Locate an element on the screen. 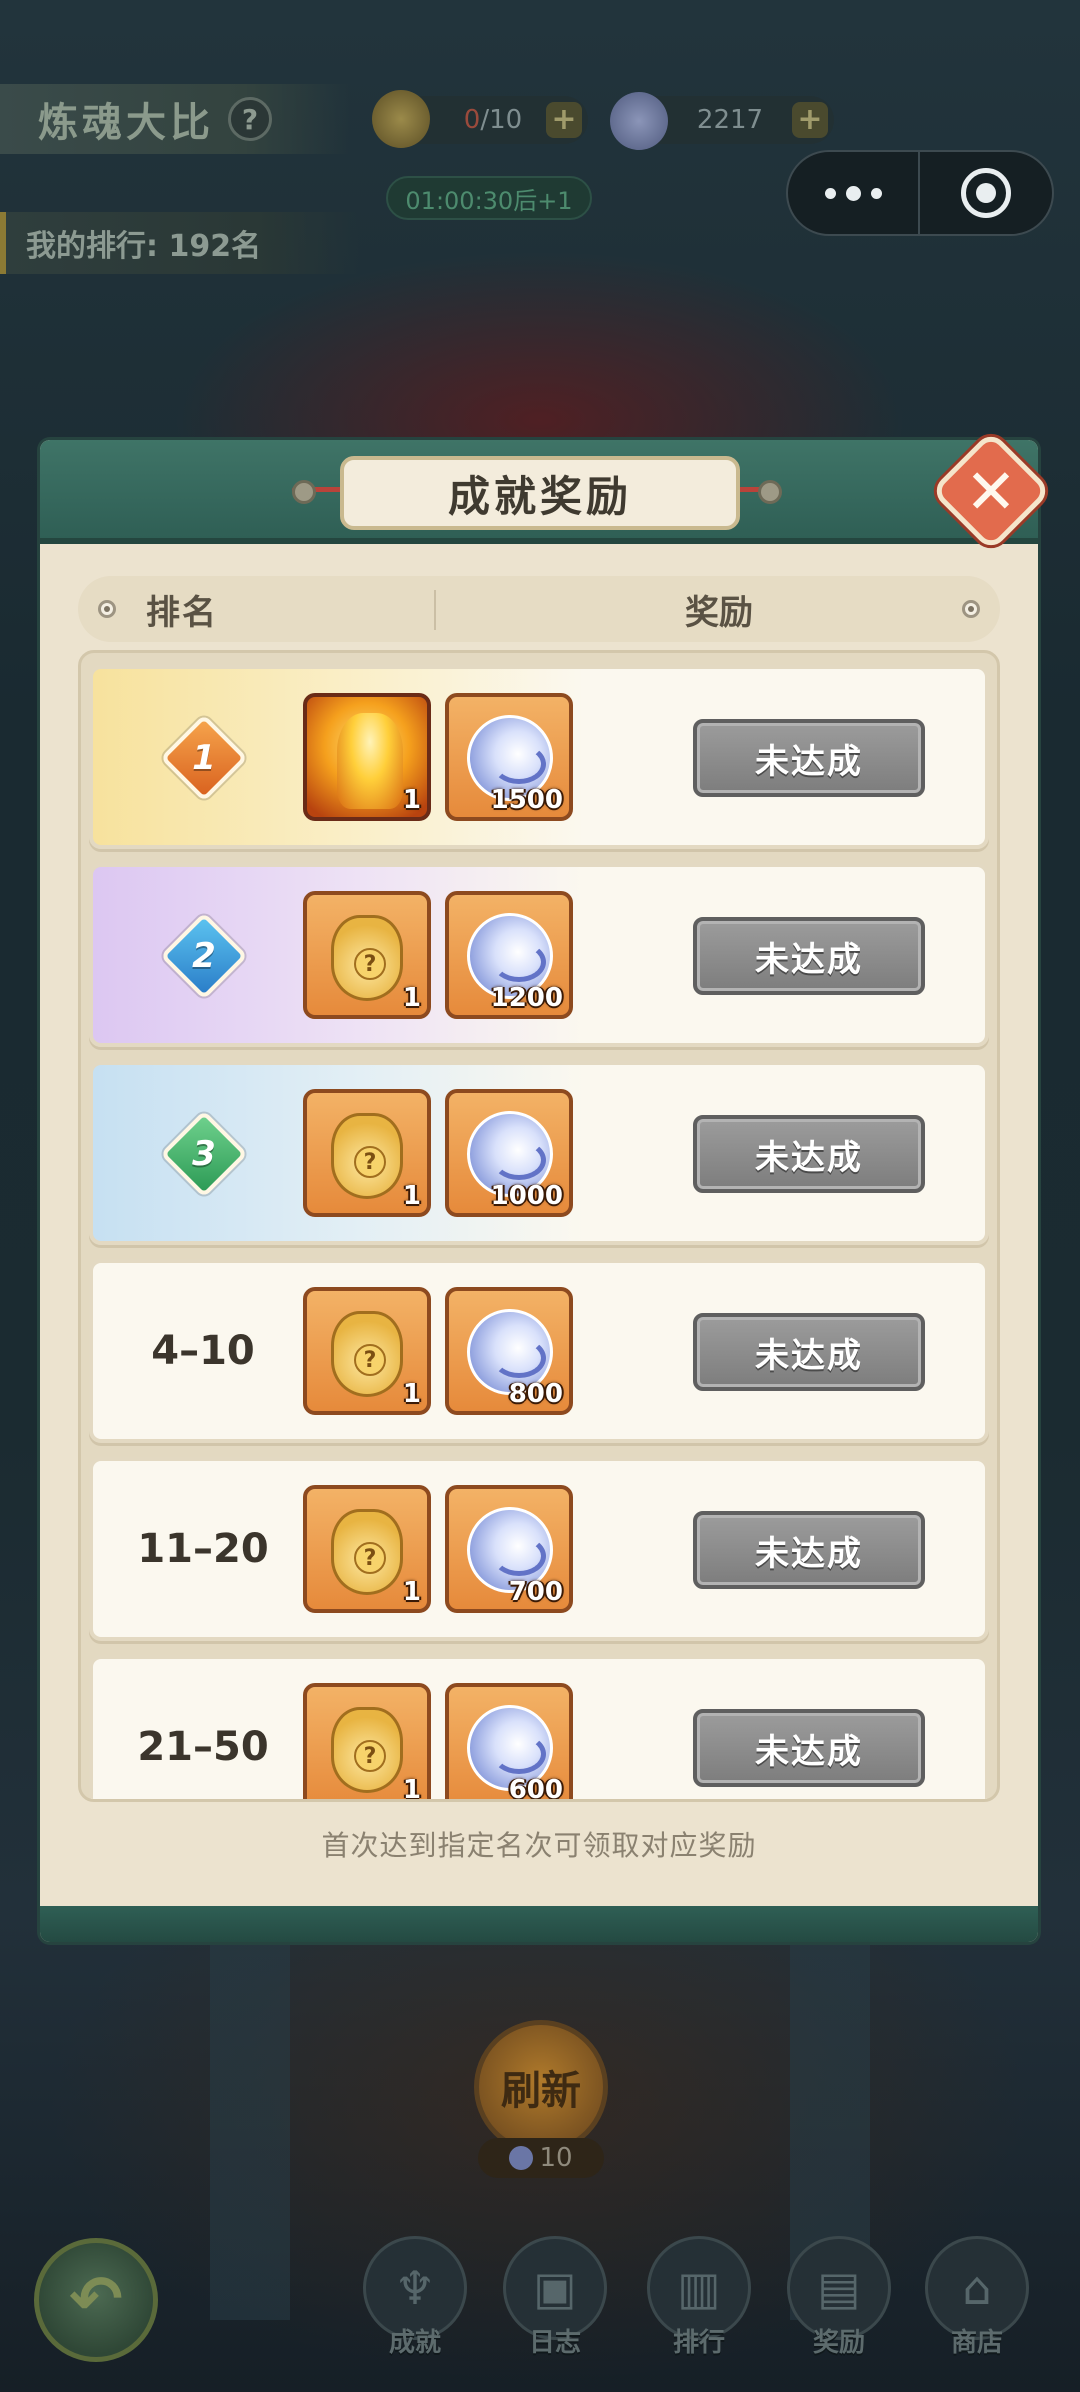 Image resolution: width=1080 pixels, height=2392 pixels. rank-1-badge-icon: 1 is located at coordinates (204, 758).